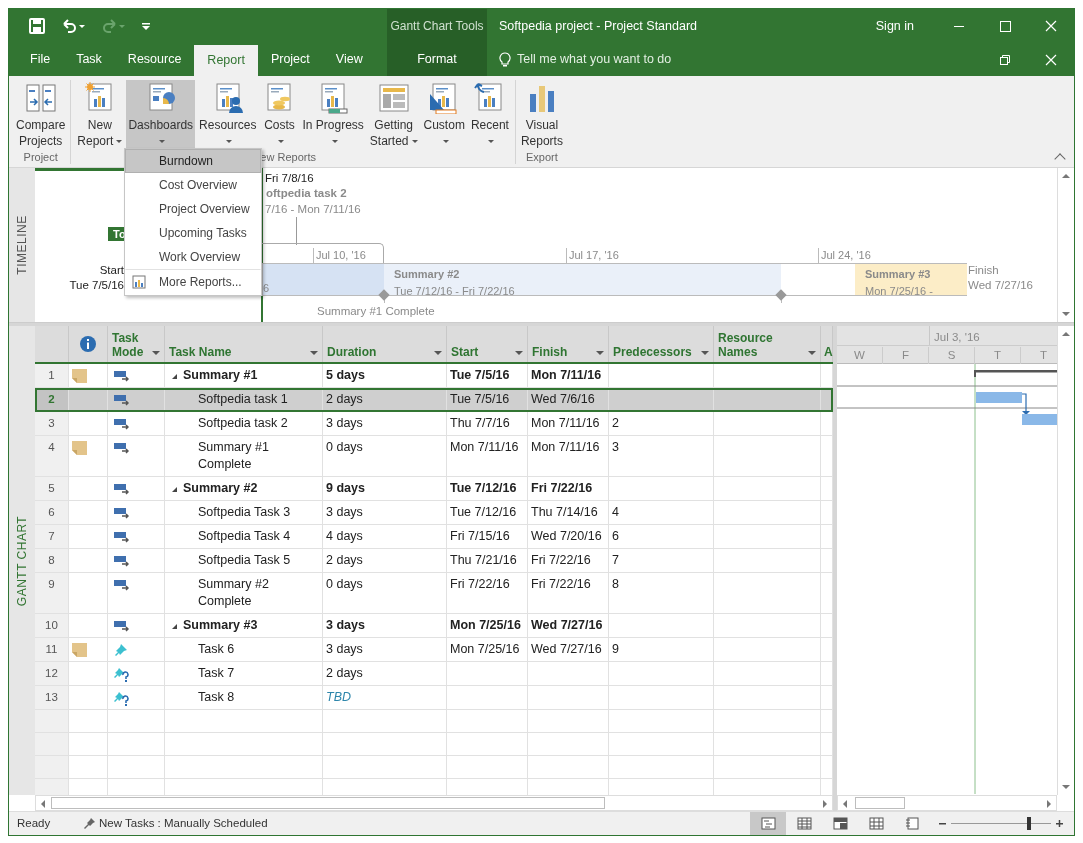 This screenshot has width=1083, height=843. Describe the element at coordinates (542, 157) in the screenshot. I see `group-label: Export` at that location.